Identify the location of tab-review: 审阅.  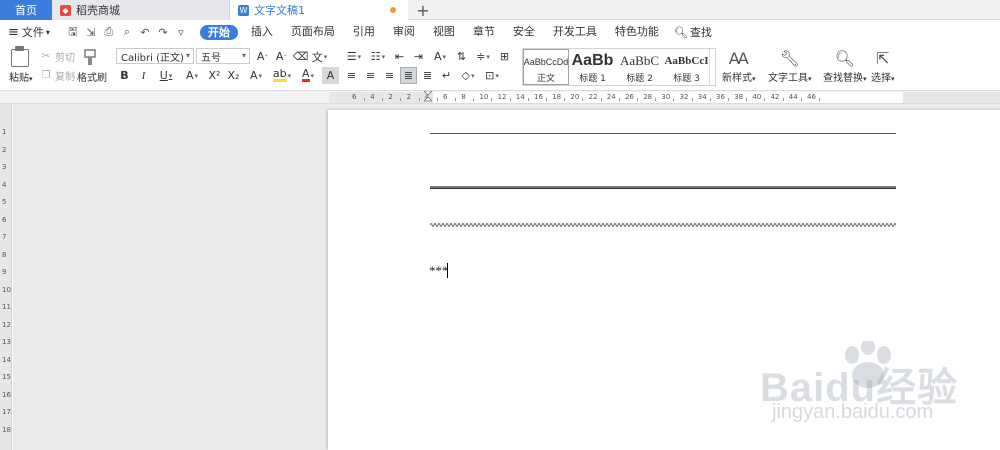
(404, 32).